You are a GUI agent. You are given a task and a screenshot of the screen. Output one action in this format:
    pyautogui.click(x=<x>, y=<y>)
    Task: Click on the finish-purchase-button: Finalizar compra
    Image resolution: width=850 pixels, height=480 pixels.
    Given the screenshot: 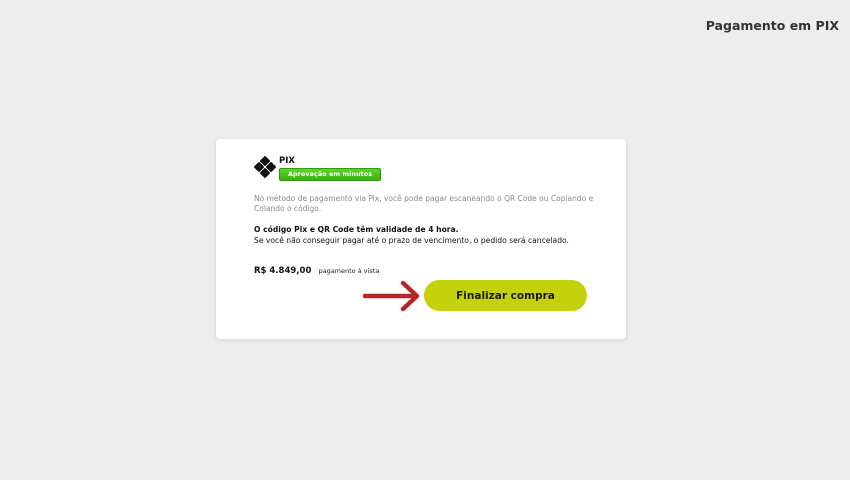 What is the action you would take?
    pyautogui.click(x=505, y=295)
    